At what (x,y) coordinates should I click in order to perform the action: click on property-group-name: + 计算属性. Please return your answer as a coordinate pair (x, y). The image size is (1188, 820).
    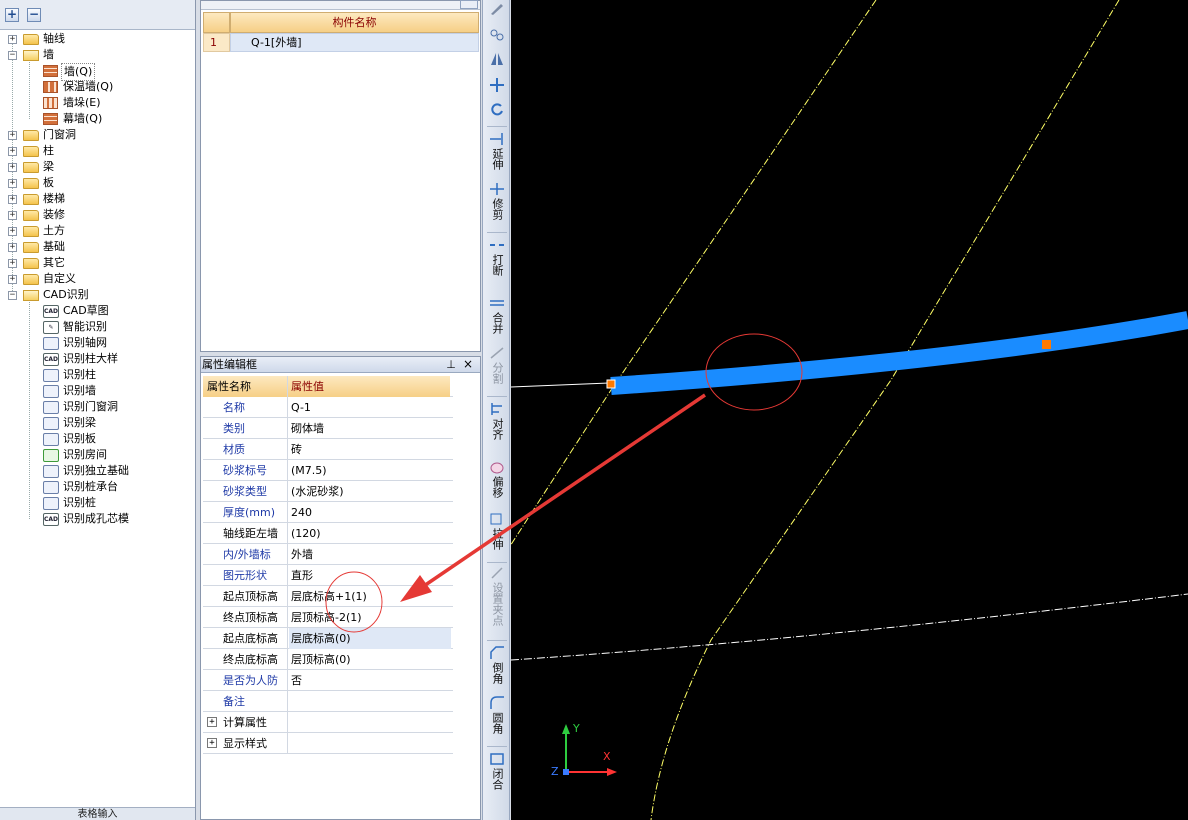
    Looking at the image, I should click on (245, 722).